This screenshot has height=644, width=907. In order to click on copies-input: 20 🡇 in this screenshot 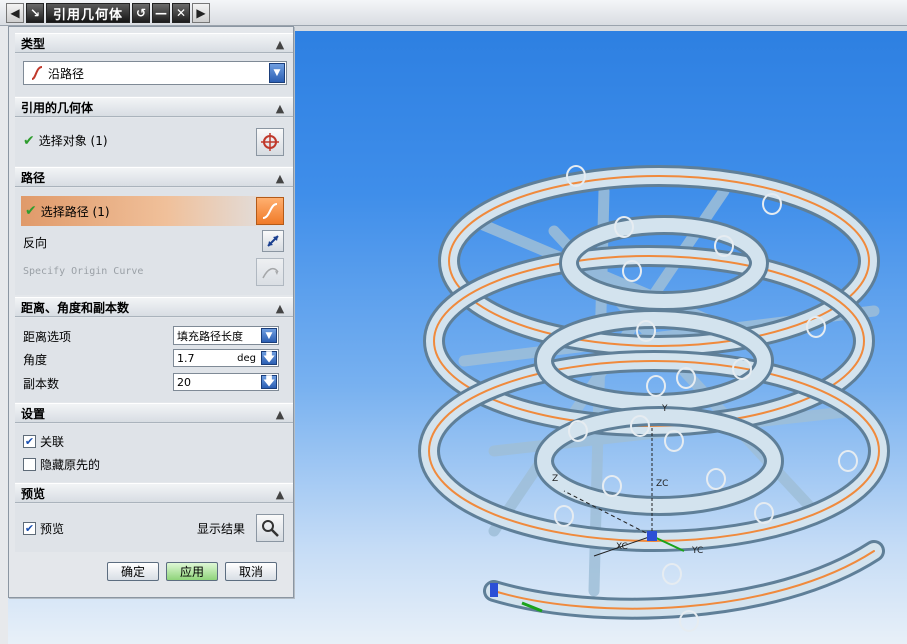, I will do `click(226, 382)`.